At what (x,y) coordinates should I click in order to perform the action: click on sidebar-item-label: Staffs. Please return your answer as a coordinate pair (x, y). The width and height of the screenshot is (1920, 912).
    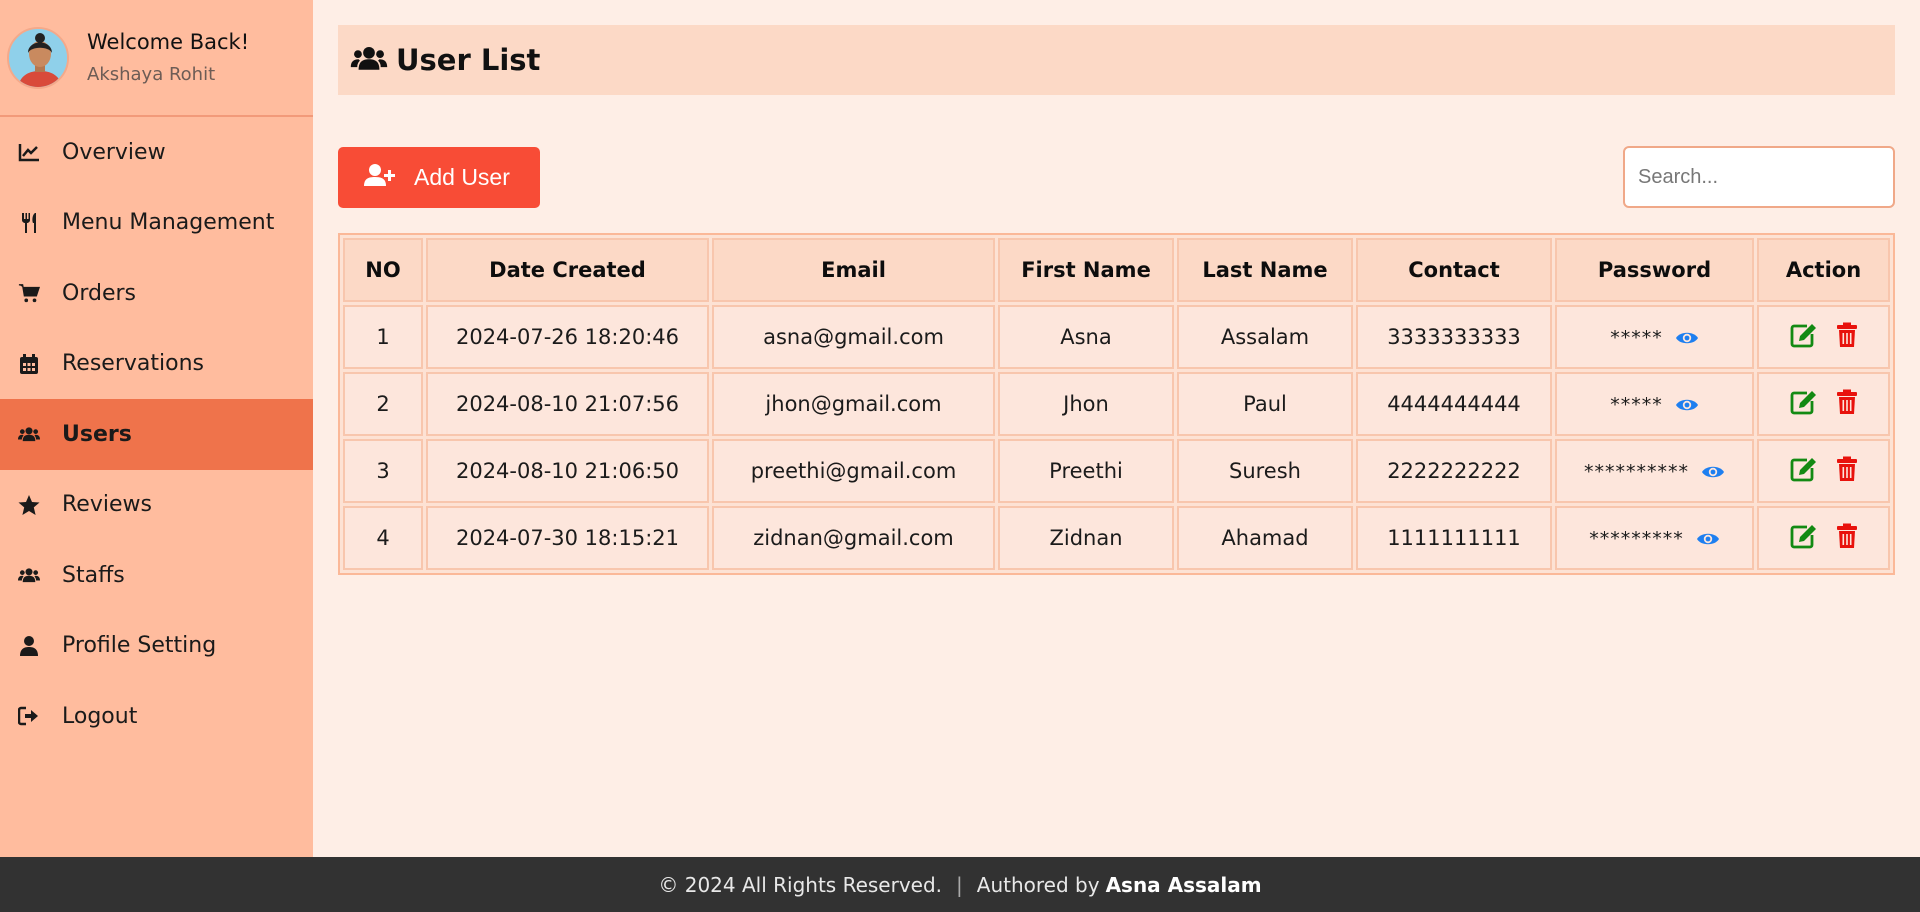
    Looking at the image, I should click on (93, 575).